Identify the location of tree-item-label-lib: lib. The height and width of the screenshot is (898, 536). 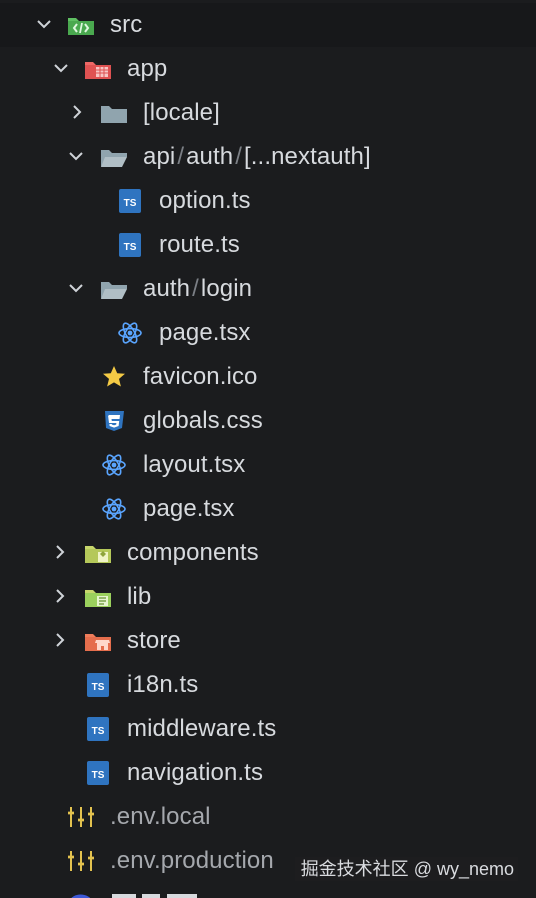
(139, 596).